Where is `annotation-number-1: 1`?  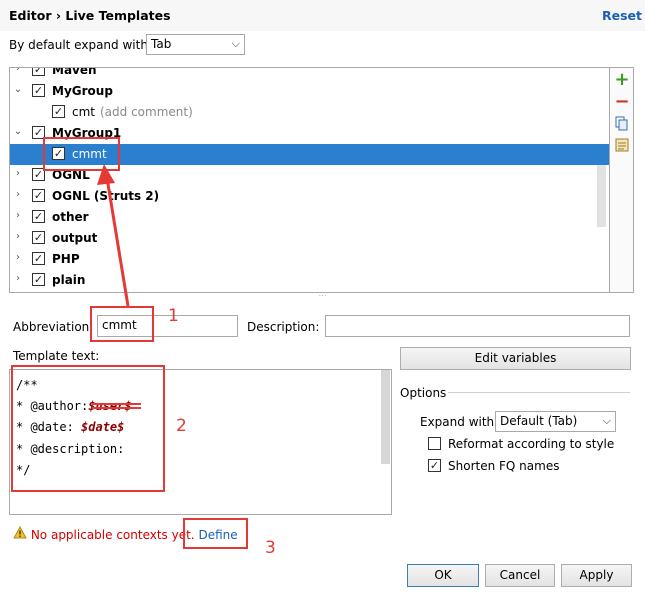 annotation-number-1: 1 is located at coordinates (173, 316).